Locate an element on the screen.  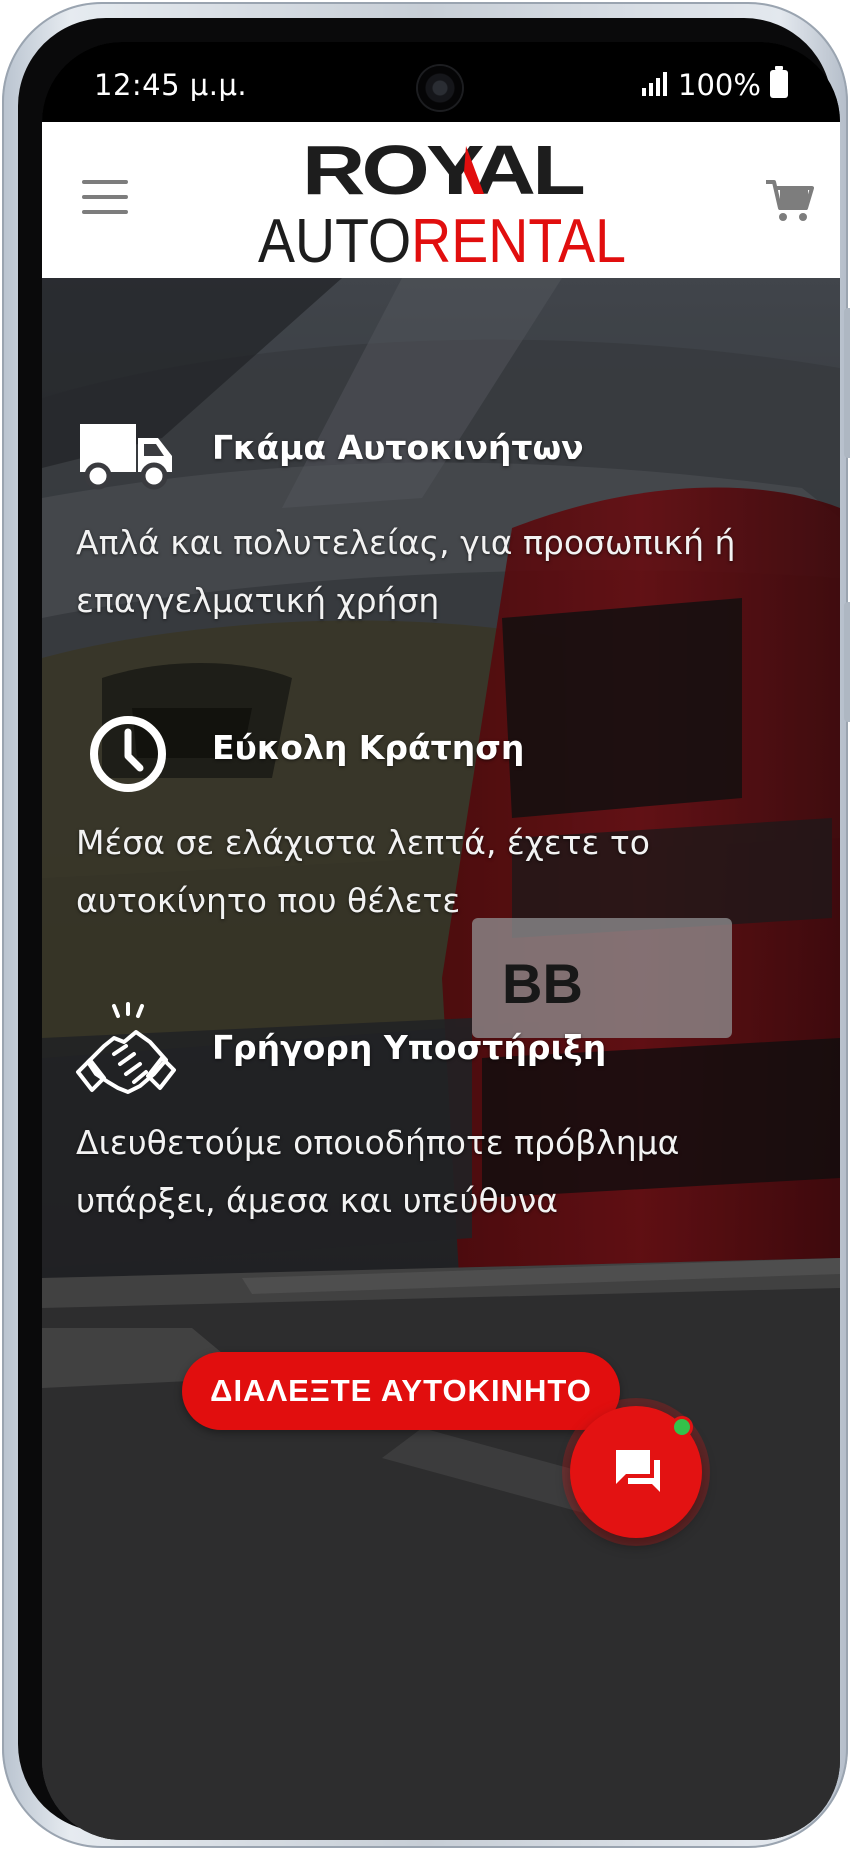
online-status-dot is located at coordinates (682, 1427).